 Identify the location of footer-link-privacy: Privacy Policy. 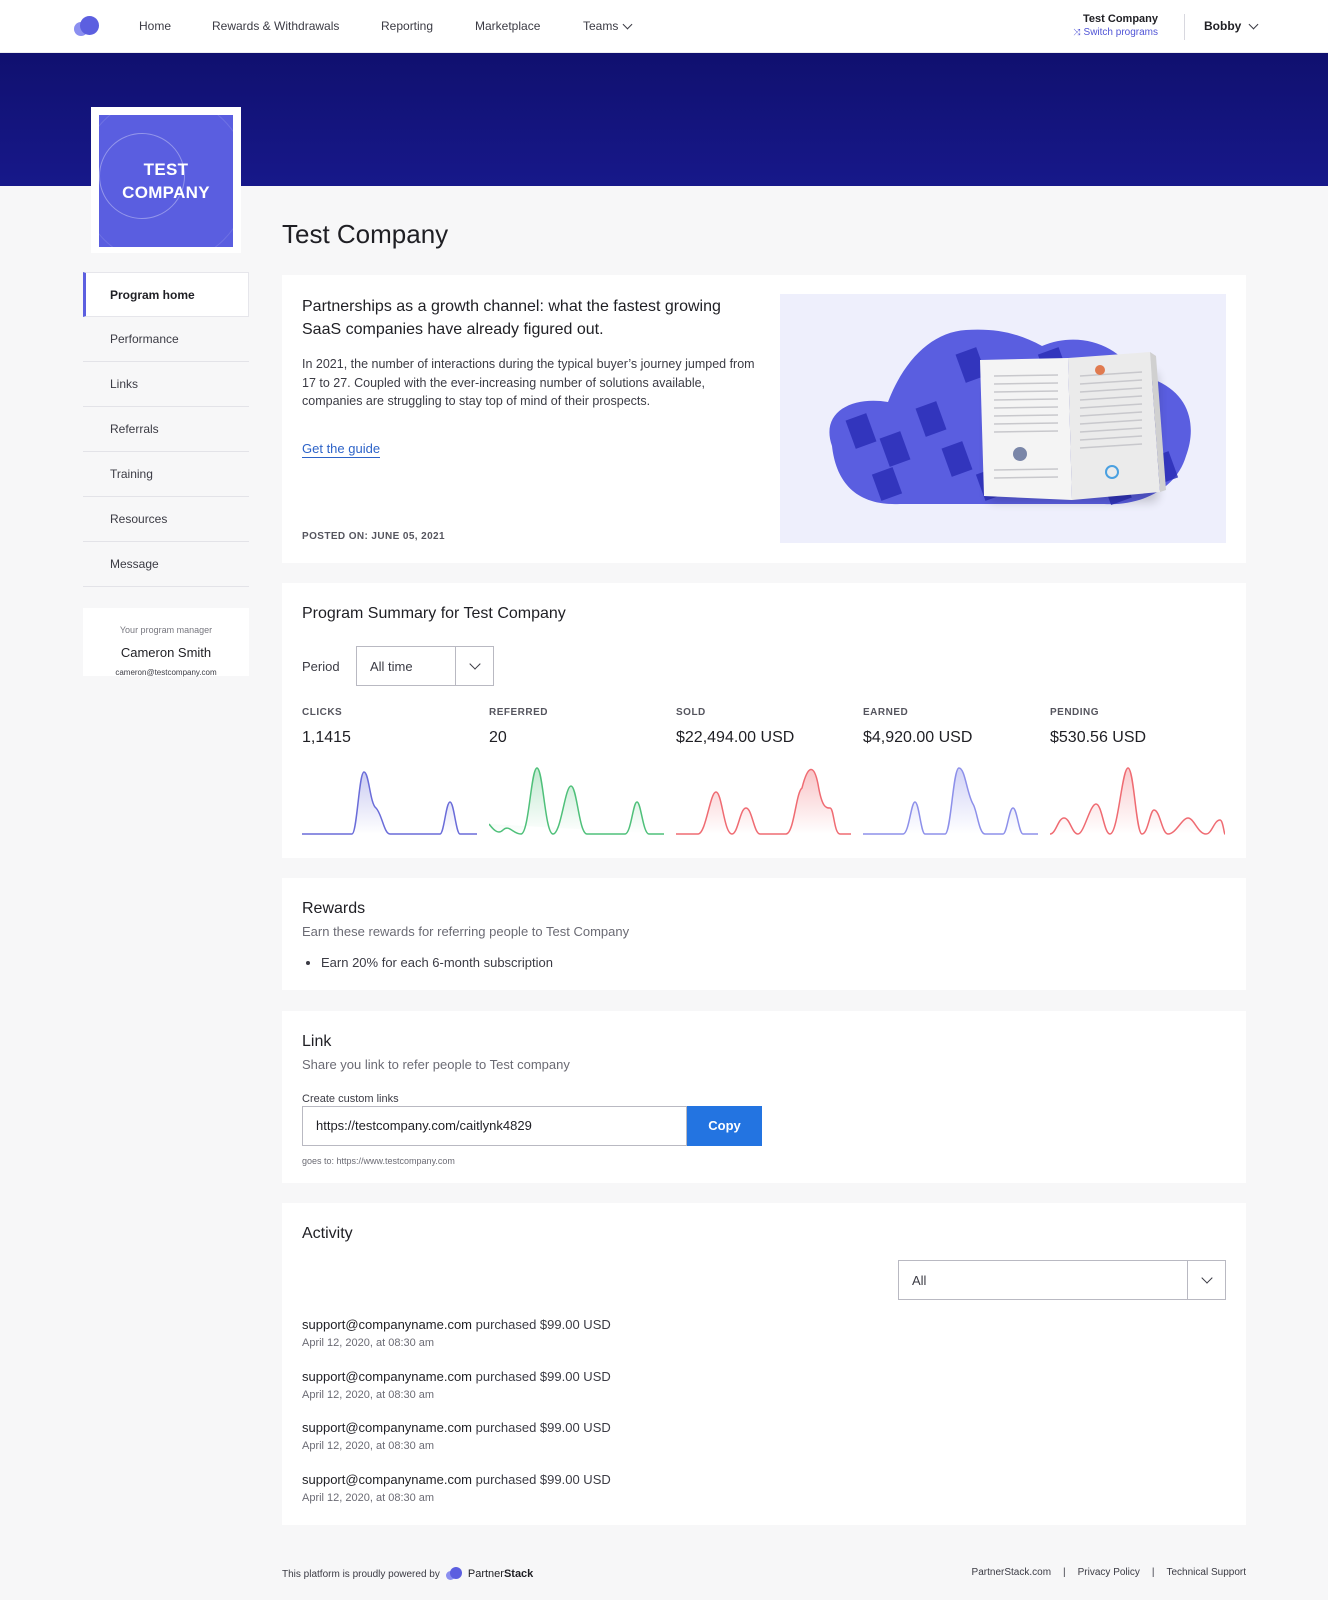
(1109, 1572).